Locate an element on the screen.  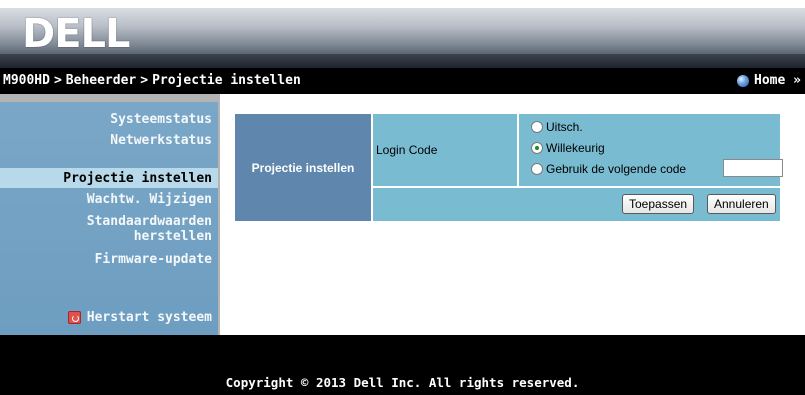
sidebar-item-standaardwaarden-herstellen: Standaardwaarden herstellen is located at coordinates (112, 229).